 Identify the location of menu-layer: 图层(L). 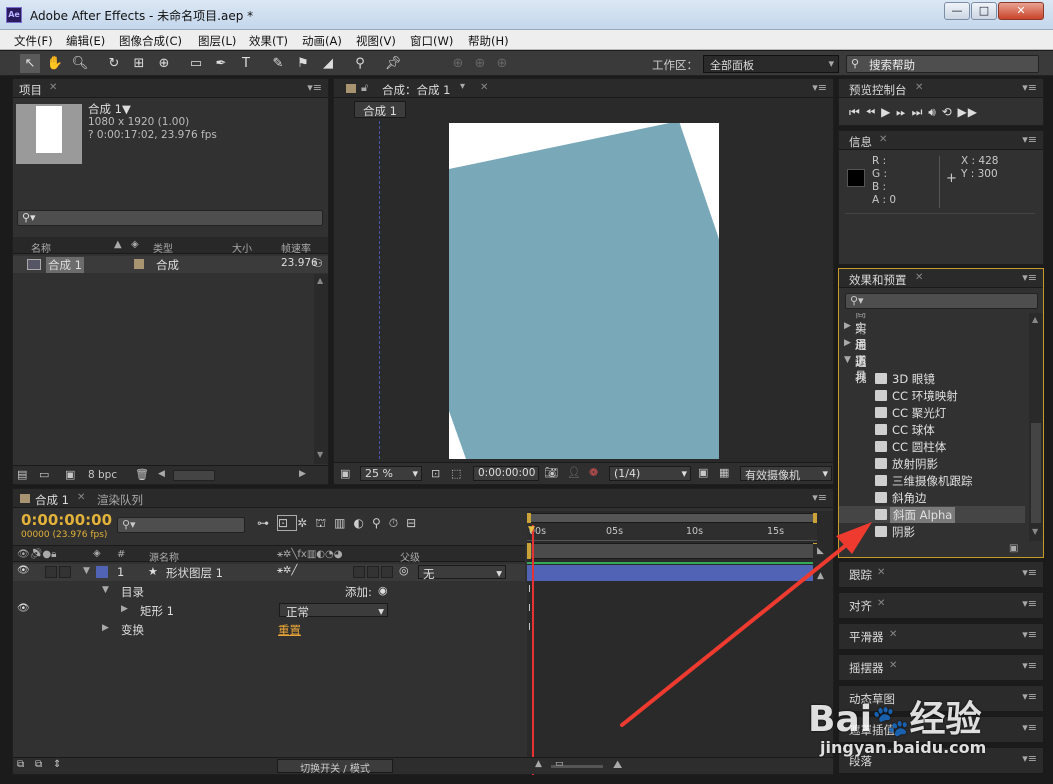
(217, 41).